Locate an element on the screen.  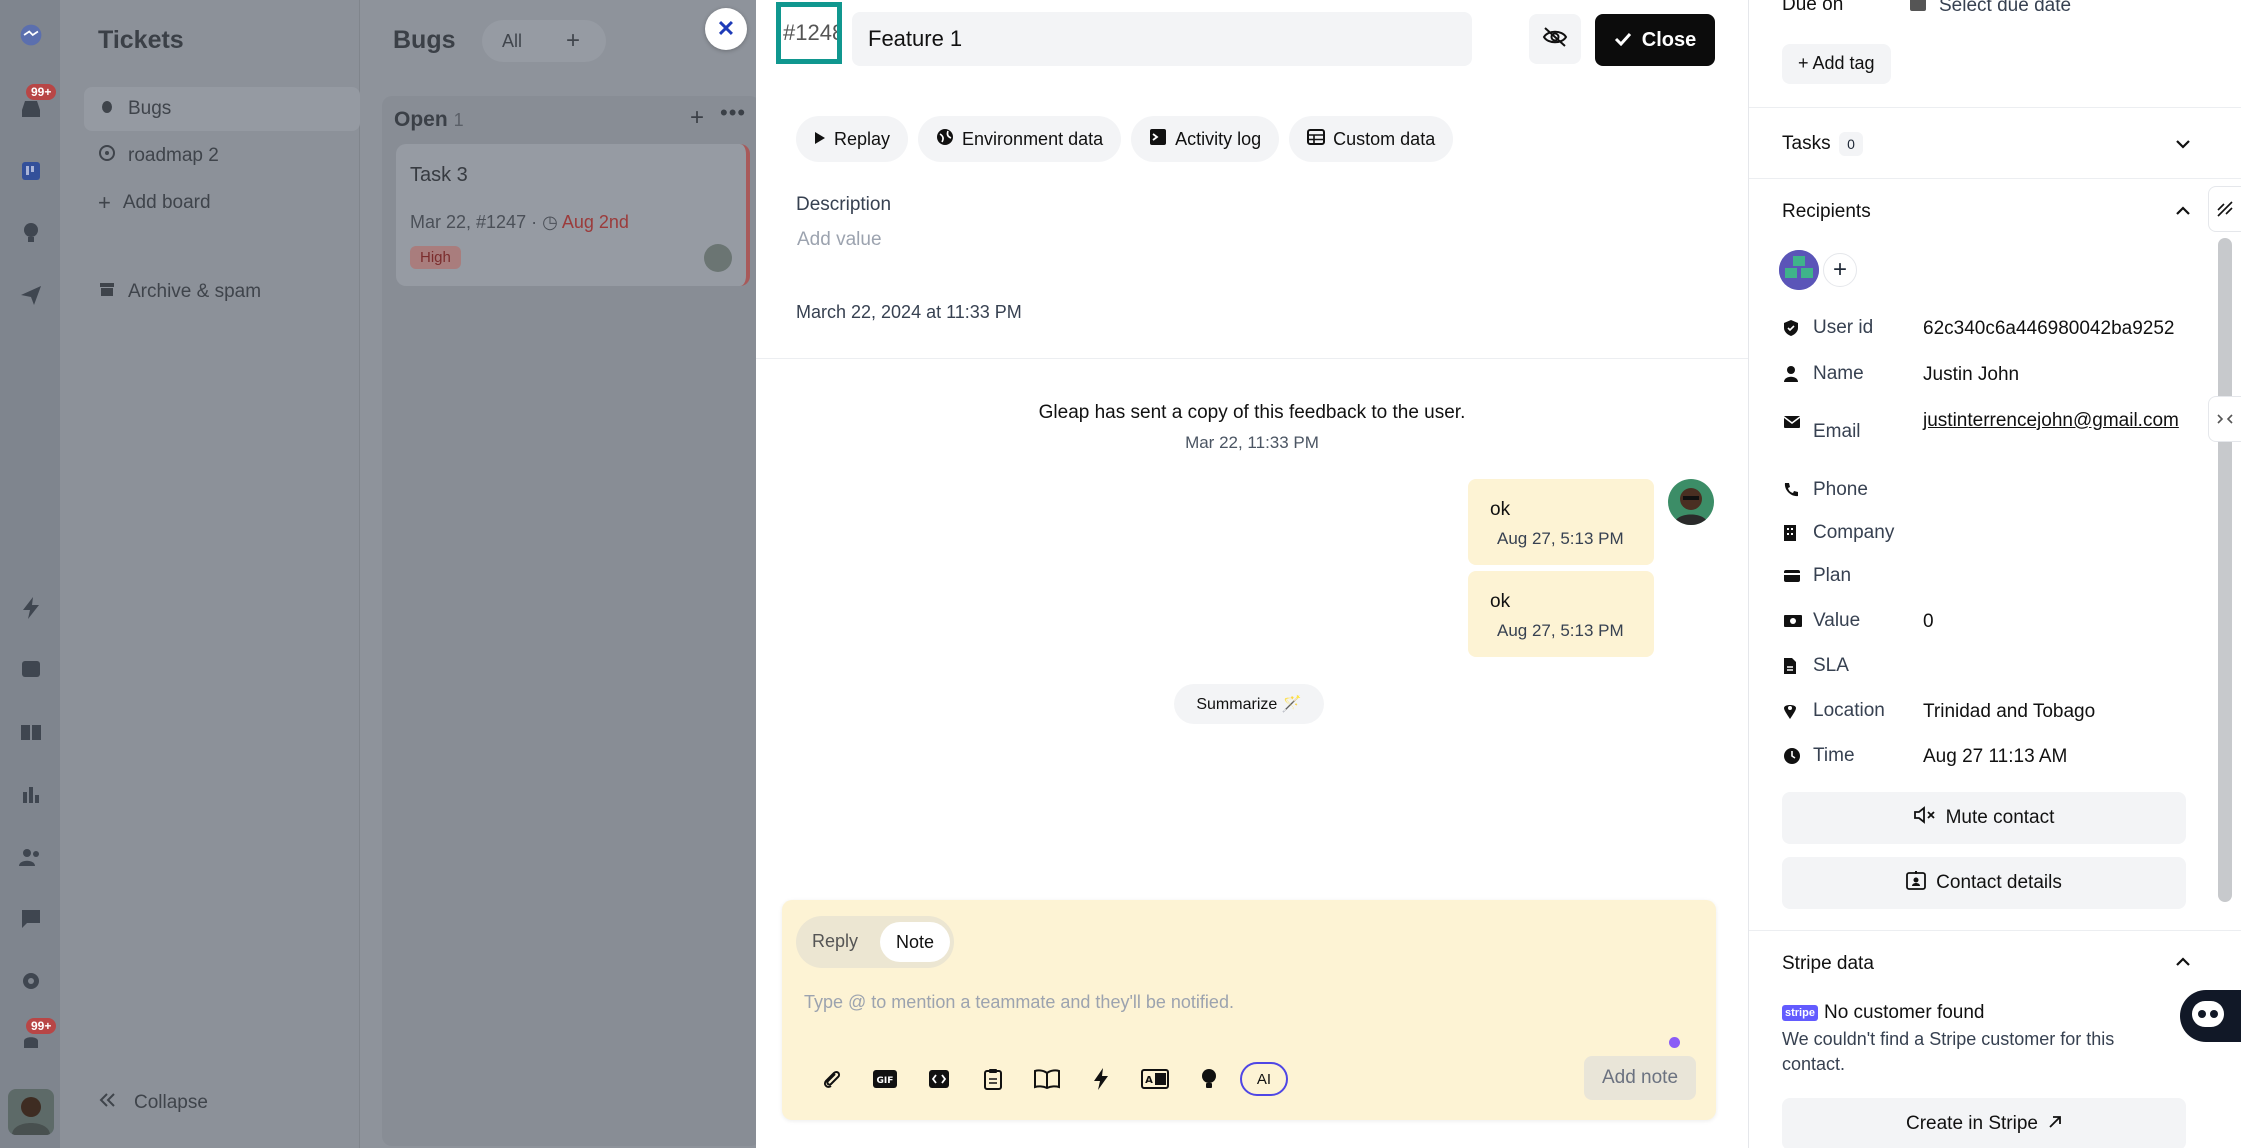
field-plan: Plan is located at coordinates (1993, 576).